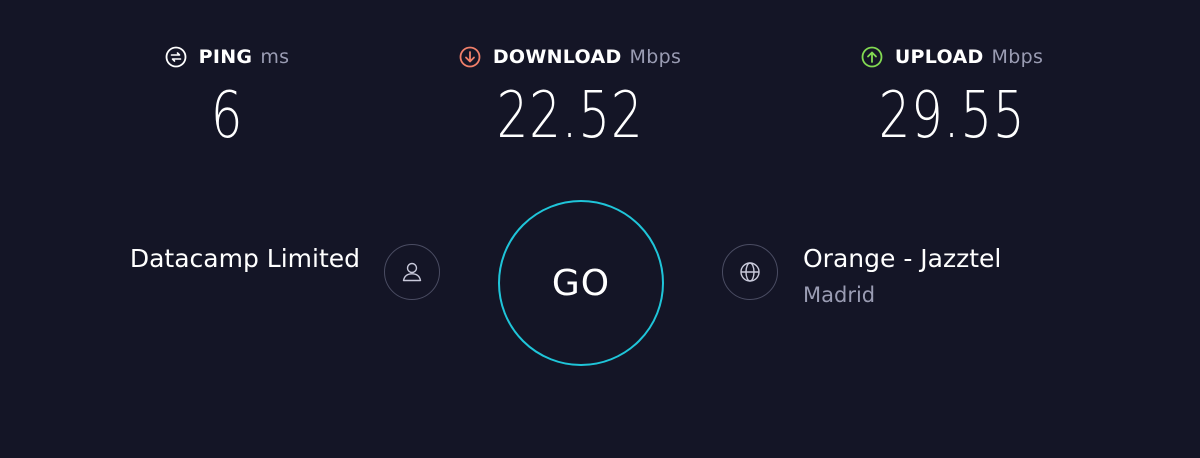 This screenshot has height=458, width=1200. What do you see at coordinates (227, 116) in the screenshot?
I see `ping-value: 6` at bounding box center [227, 116].